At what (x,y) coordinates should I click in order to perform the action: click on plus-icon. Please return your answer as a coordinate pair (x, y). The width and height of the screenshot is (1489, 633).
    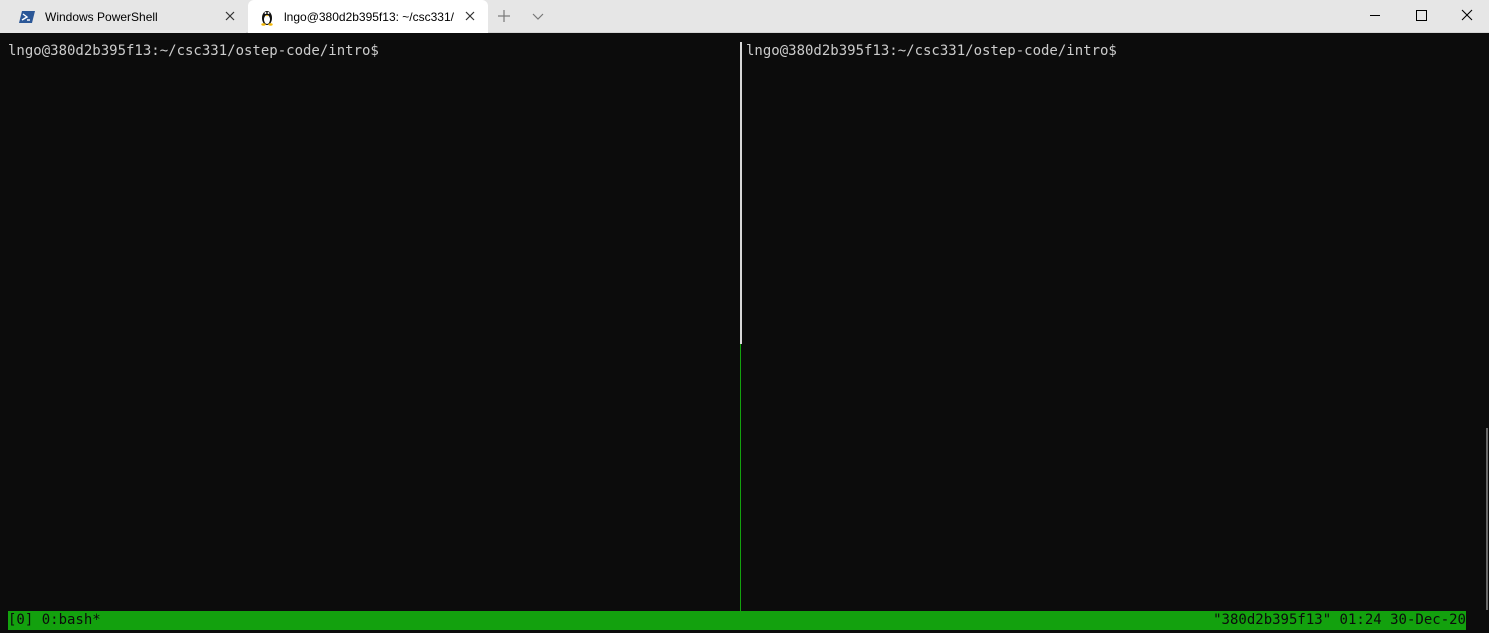
    Looking at the image, I should click on (504, 16).